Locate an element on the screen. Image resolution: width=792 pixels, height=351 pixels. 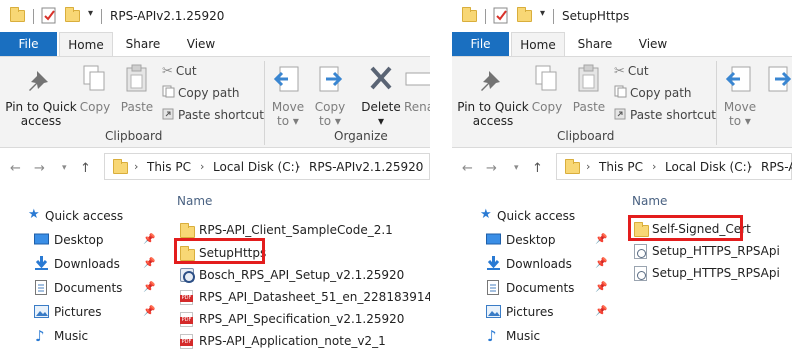
file-name: RPS_API_Specification_v2.1.25920 is located at coordinates (302, 319).